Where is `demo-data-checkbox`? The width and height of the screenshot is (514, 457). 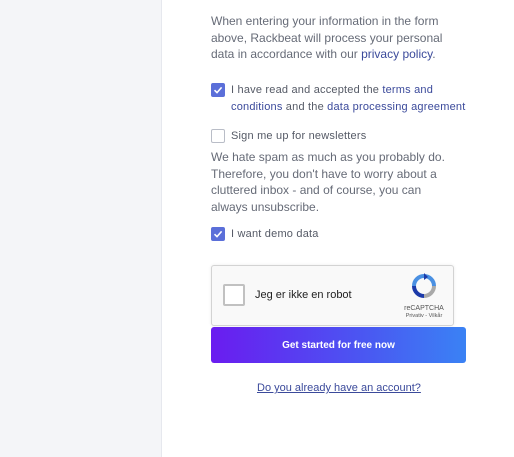 demo-data-checkbox is located at coordinates (218, 234).